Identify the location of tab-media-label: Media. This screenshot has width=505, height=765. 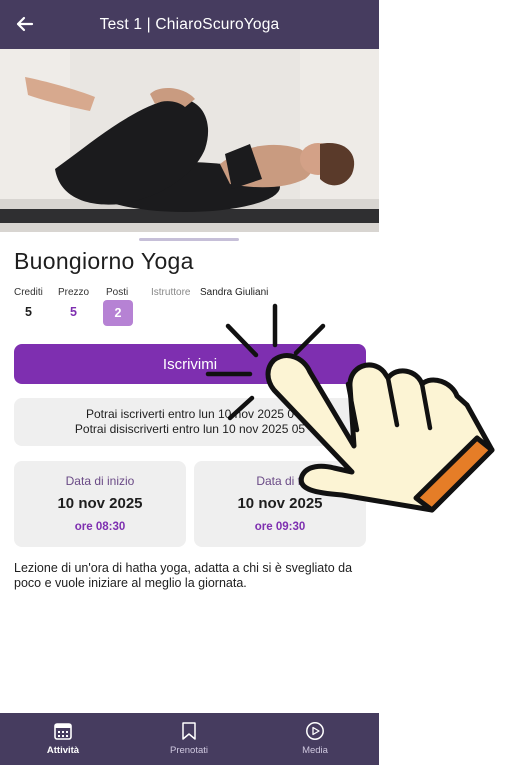
(315, 750).